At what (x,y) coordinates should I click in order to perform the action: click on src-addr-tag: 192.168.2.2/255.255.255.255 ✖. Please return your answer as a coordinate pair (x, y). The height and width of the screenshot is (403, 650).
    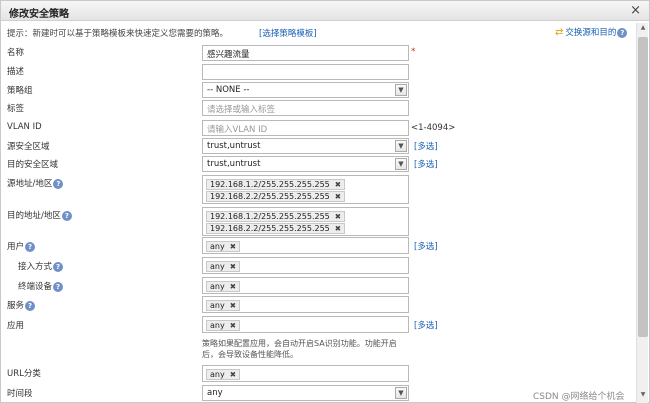
    Looking at the image, I should click on (276, 196).